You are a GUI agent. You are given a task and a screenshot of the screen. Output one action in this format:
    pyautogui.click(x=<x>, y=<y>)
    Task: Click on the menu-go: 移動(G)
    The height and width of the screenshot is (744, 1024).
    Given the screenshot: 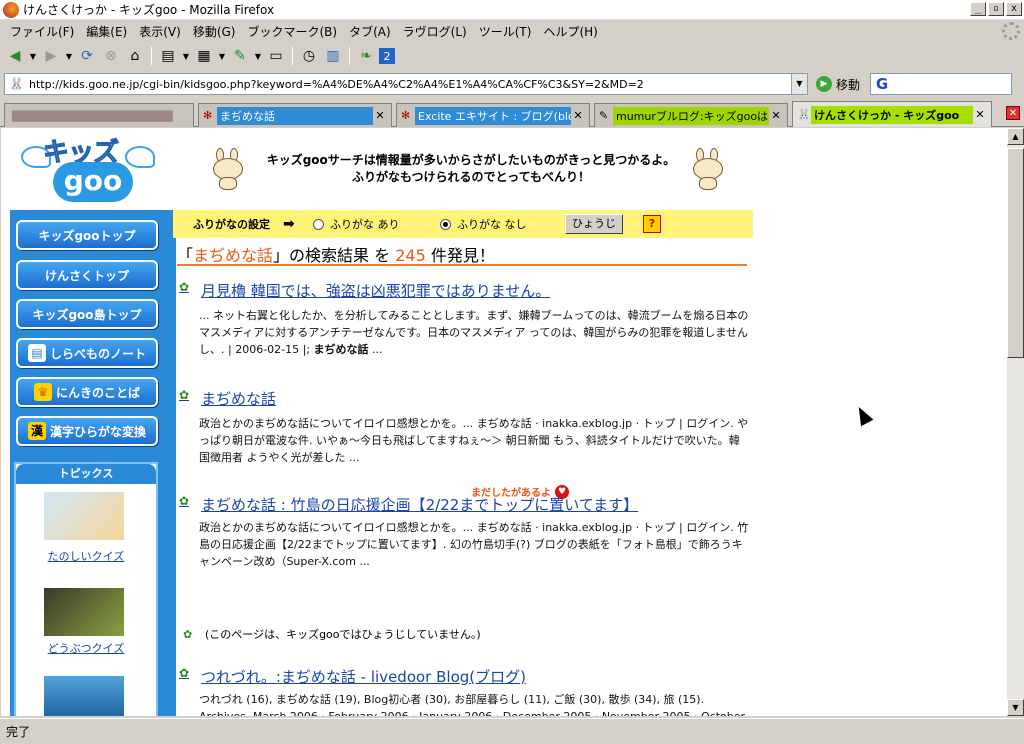 What is the action you would take?
    pyautogui.click(x=214, y=31)
    